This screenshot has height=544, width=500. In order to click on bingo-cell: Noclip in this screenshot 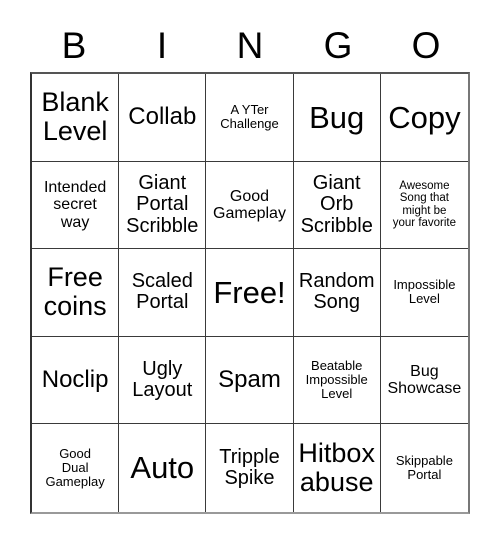, I will do `click(76, 380)`.